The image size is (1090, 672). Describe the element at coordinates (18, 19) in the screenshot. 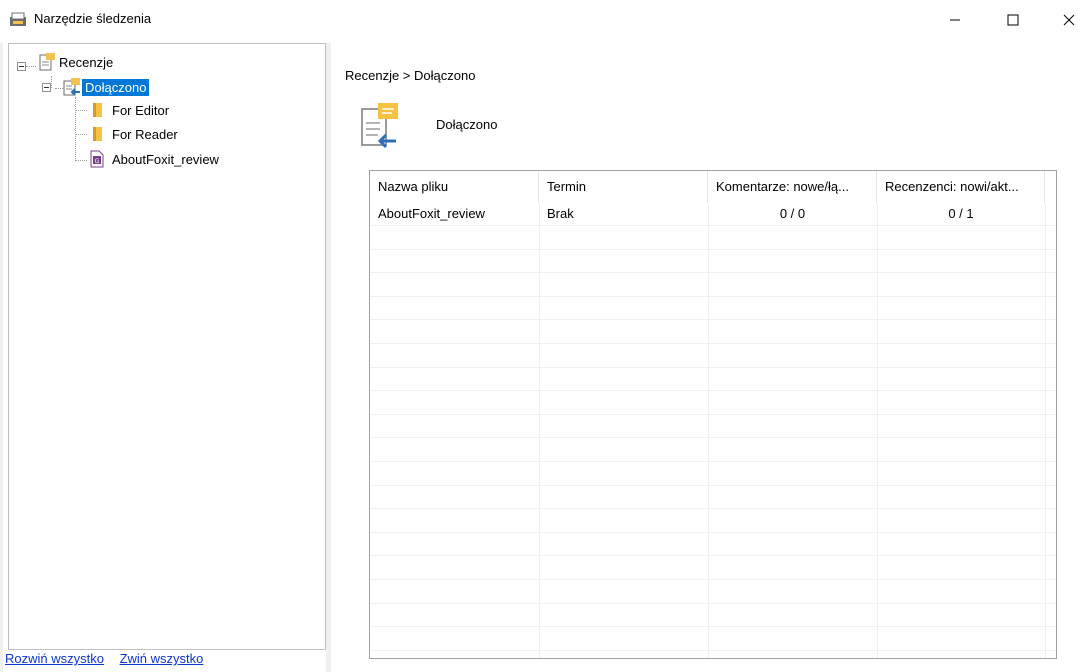

I see `tracker-app-icon` at that location.